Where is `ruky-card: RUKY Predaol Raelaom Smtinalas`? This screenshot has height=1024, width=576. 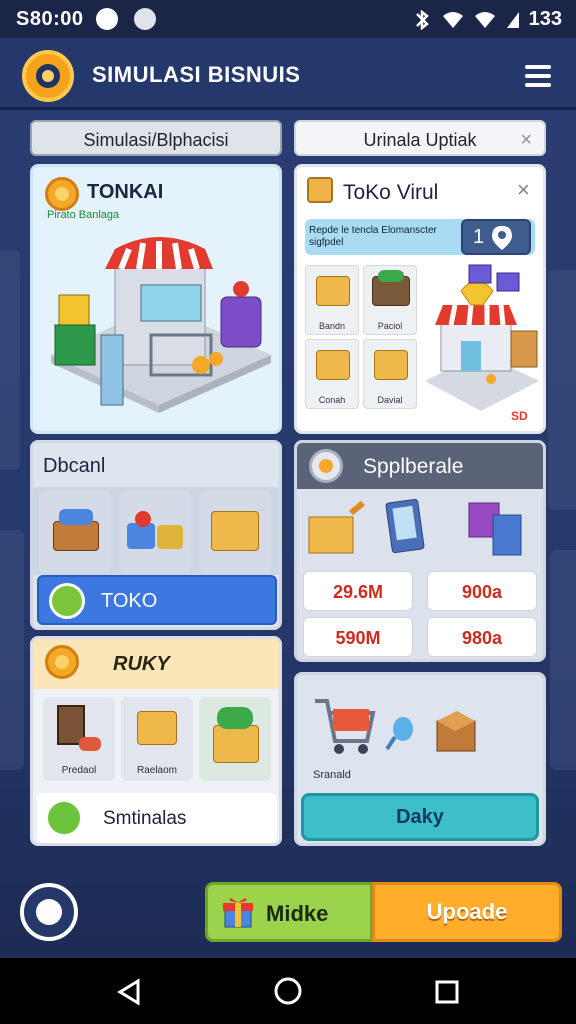 ruky-card: RUKY Predaol Raelaom Smtinalas is located at coordinates (156, 741).